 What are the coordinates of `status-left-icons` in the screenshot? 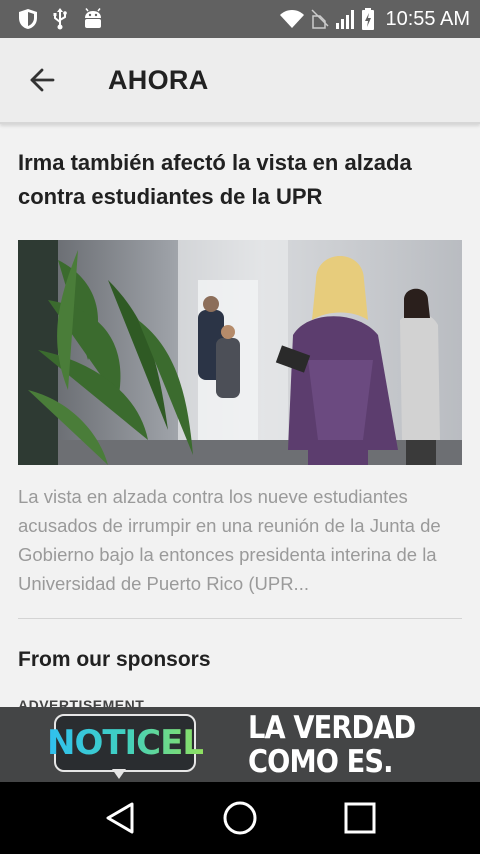 It's located at (61, 19).